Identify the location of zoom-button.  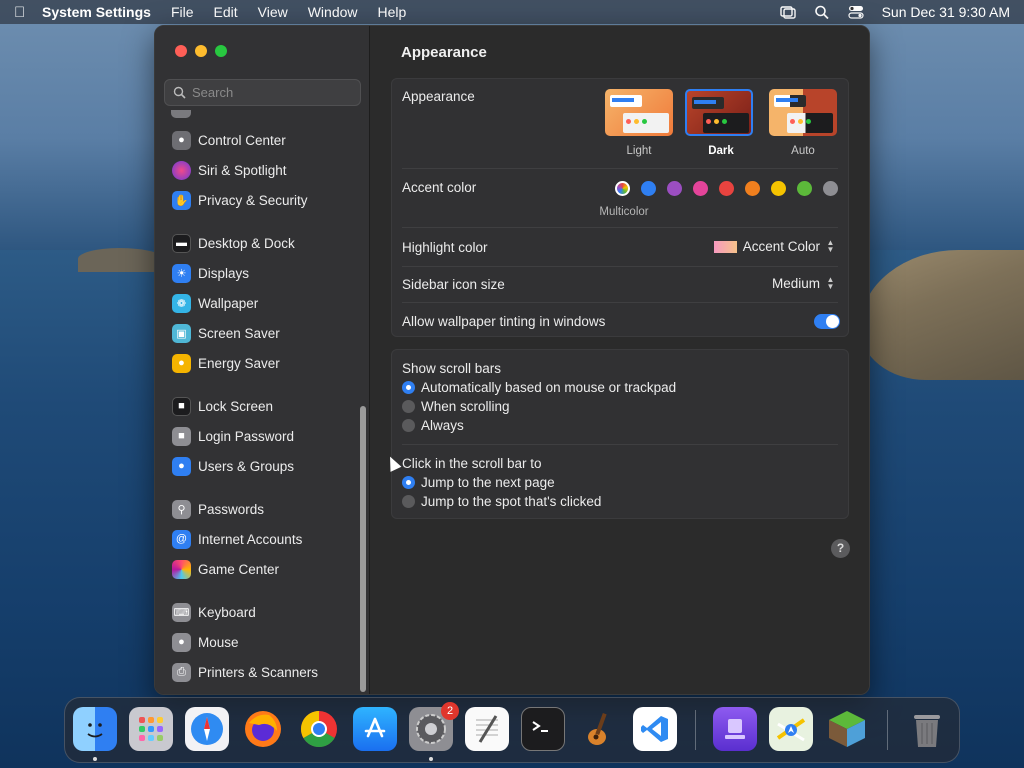
(221, 51).